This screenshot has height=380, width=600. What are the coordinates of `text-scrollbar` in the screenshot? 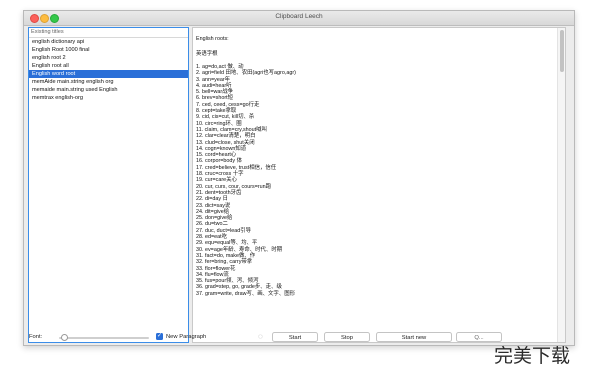 It's located at (561, 185).